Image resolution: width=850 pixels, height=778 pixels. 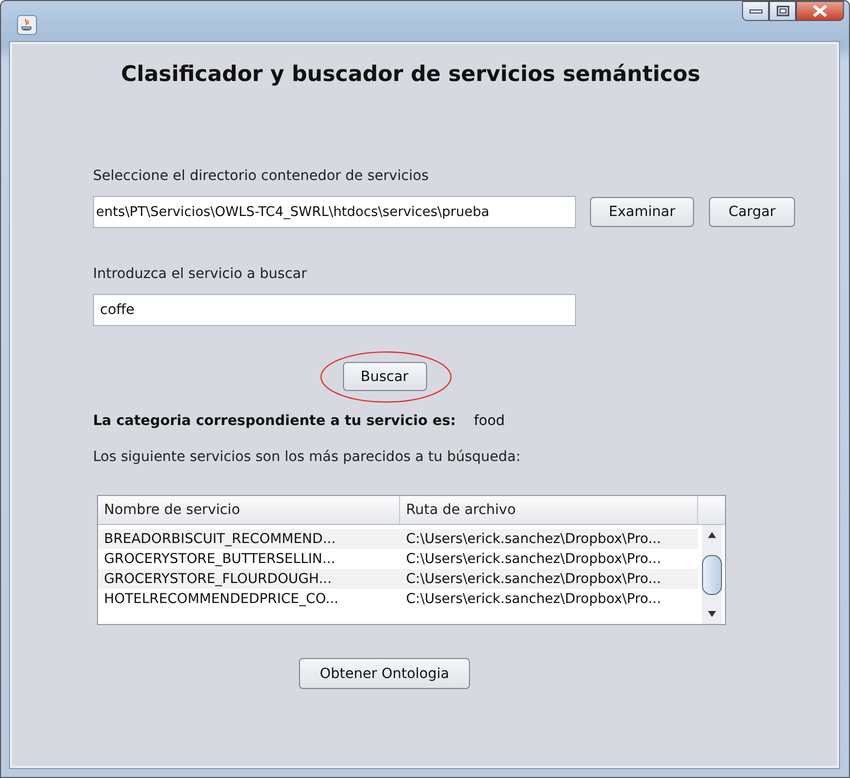 I want to click on scrollbar, so click(x=712, y=574).